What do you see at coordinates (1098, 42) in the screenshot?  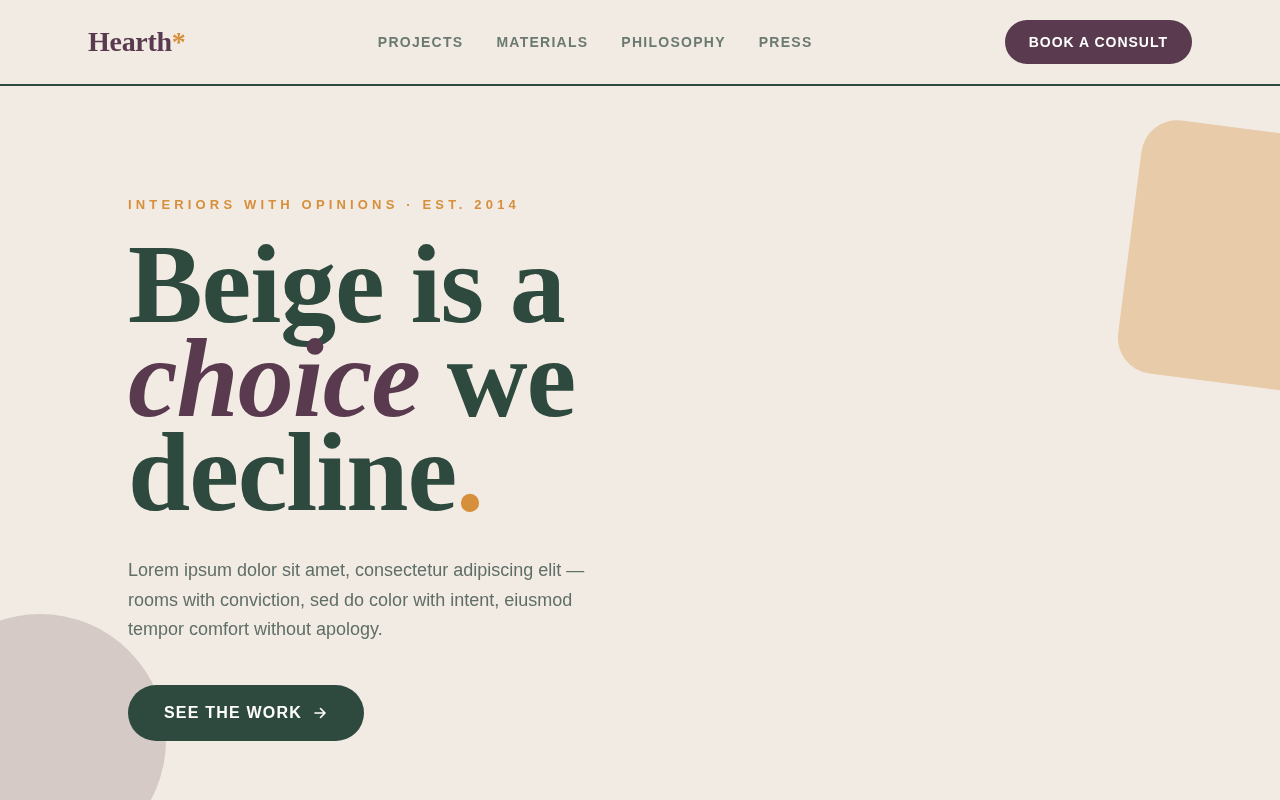 I see `book-consult-button: BOOK A CONSULT` at bounding box center [1098, 42].